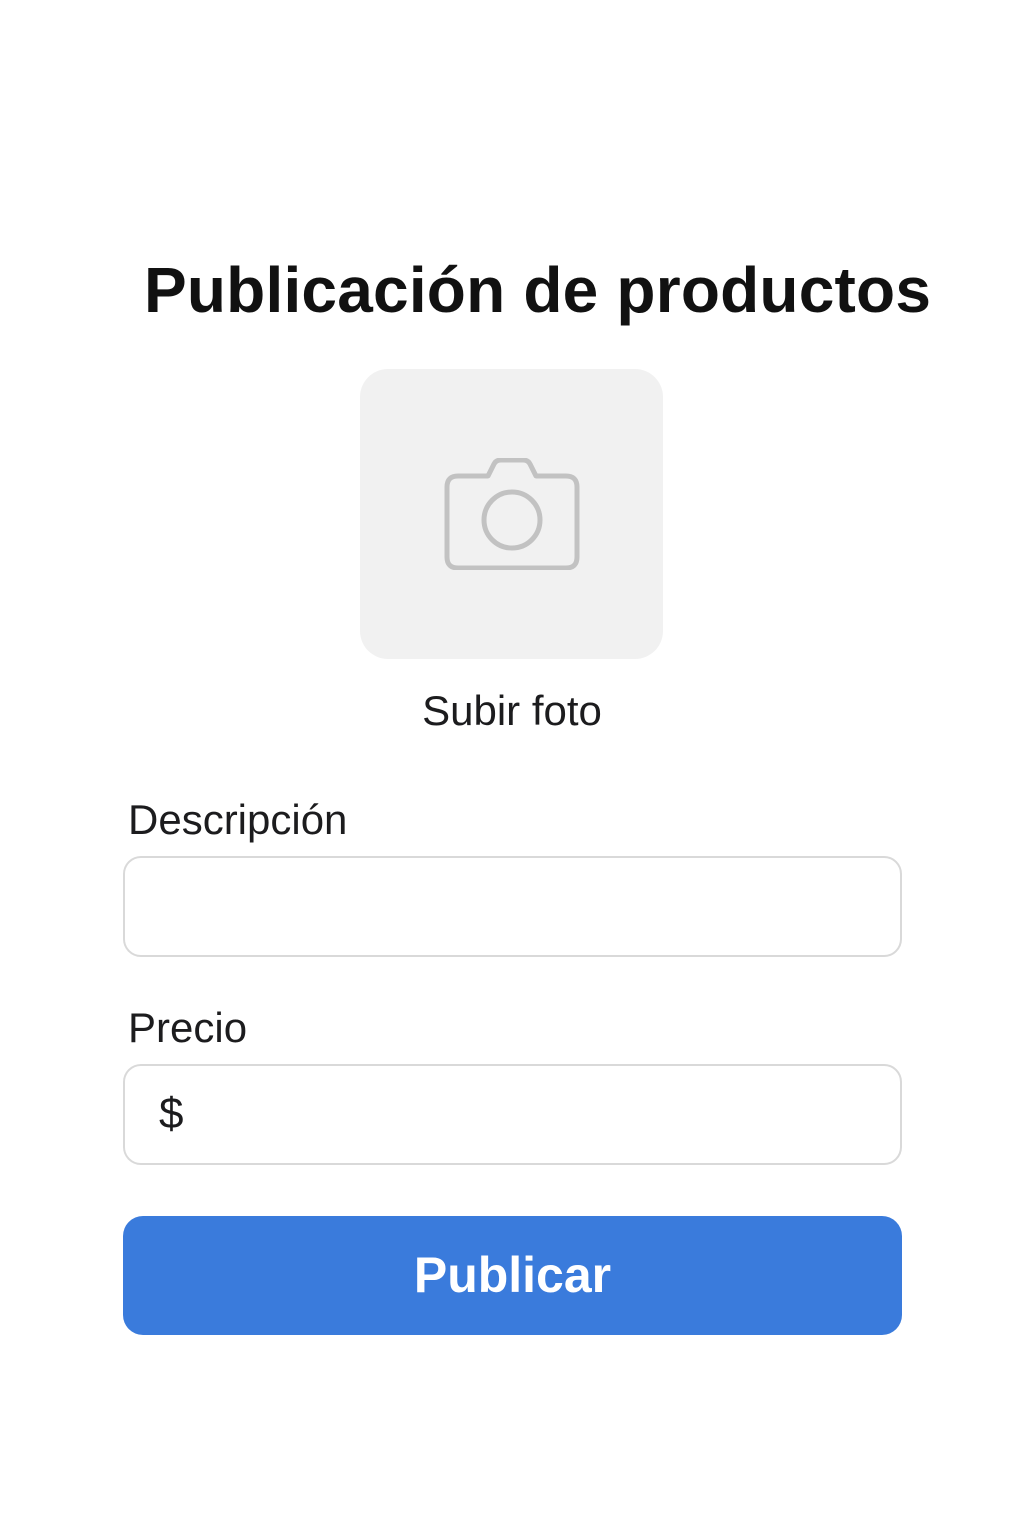  I want to click on publish-button: Publicar, so click(512, 1275).